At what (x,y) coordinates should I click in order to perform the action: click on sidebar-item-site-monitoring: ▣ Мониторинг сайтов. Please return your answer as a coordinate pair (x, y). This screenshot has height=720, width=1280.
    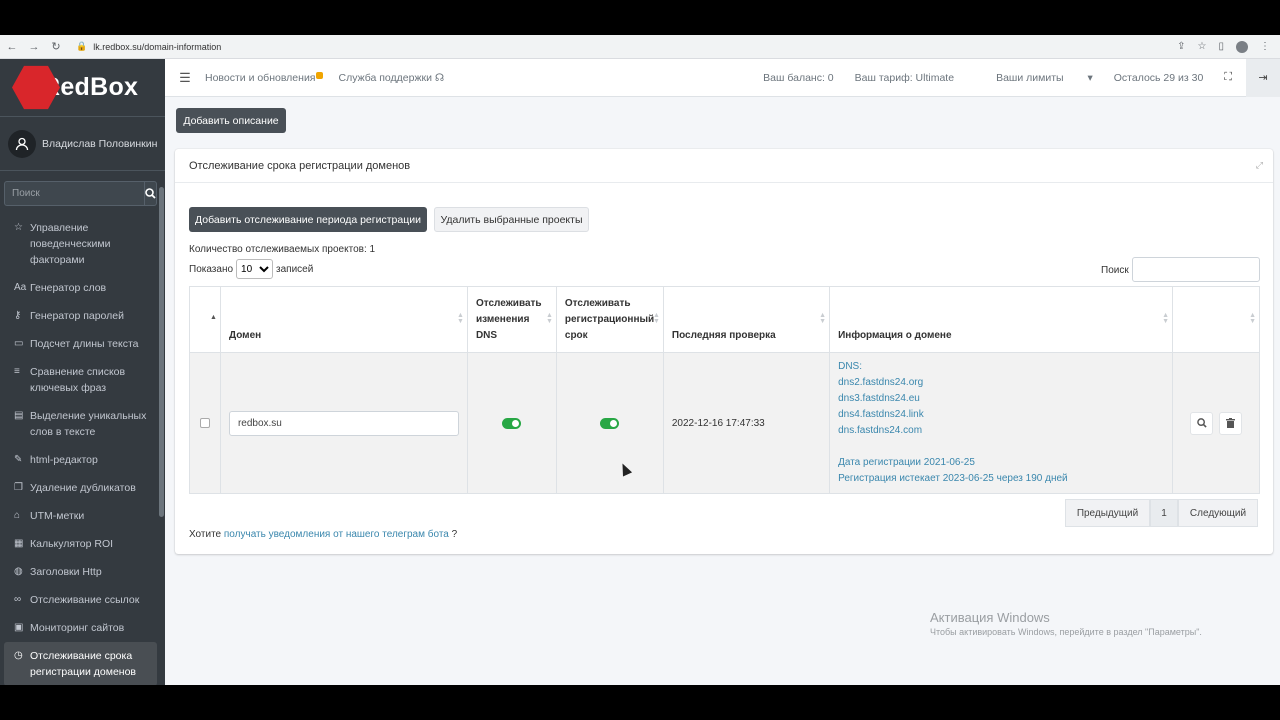
    Looking at the image, I should click on (82, 628).